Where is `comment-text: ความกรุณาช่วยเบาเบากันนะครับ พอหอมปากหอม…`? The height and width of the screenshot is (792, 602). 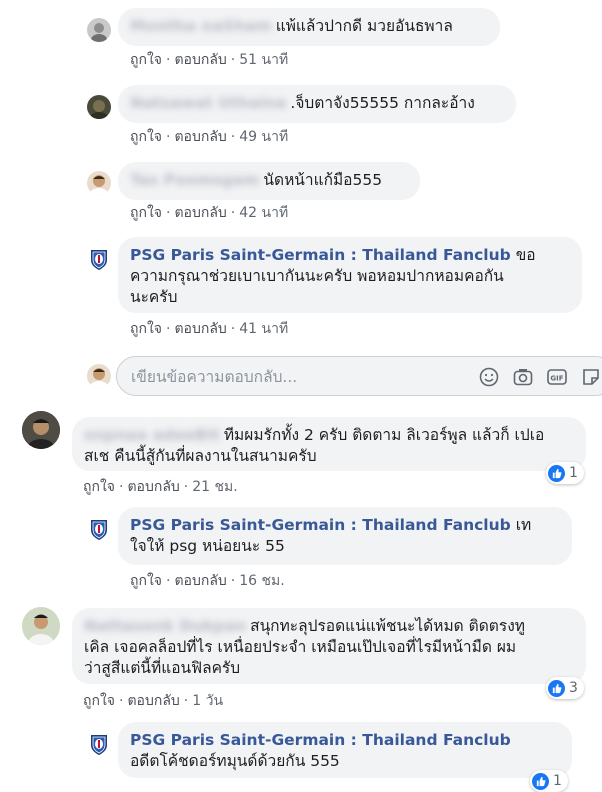 comment-text: ความกรุณาช่วยเบาเบากันนะครับ พอหอมปากหอม… is located at coordinates (317, 276).